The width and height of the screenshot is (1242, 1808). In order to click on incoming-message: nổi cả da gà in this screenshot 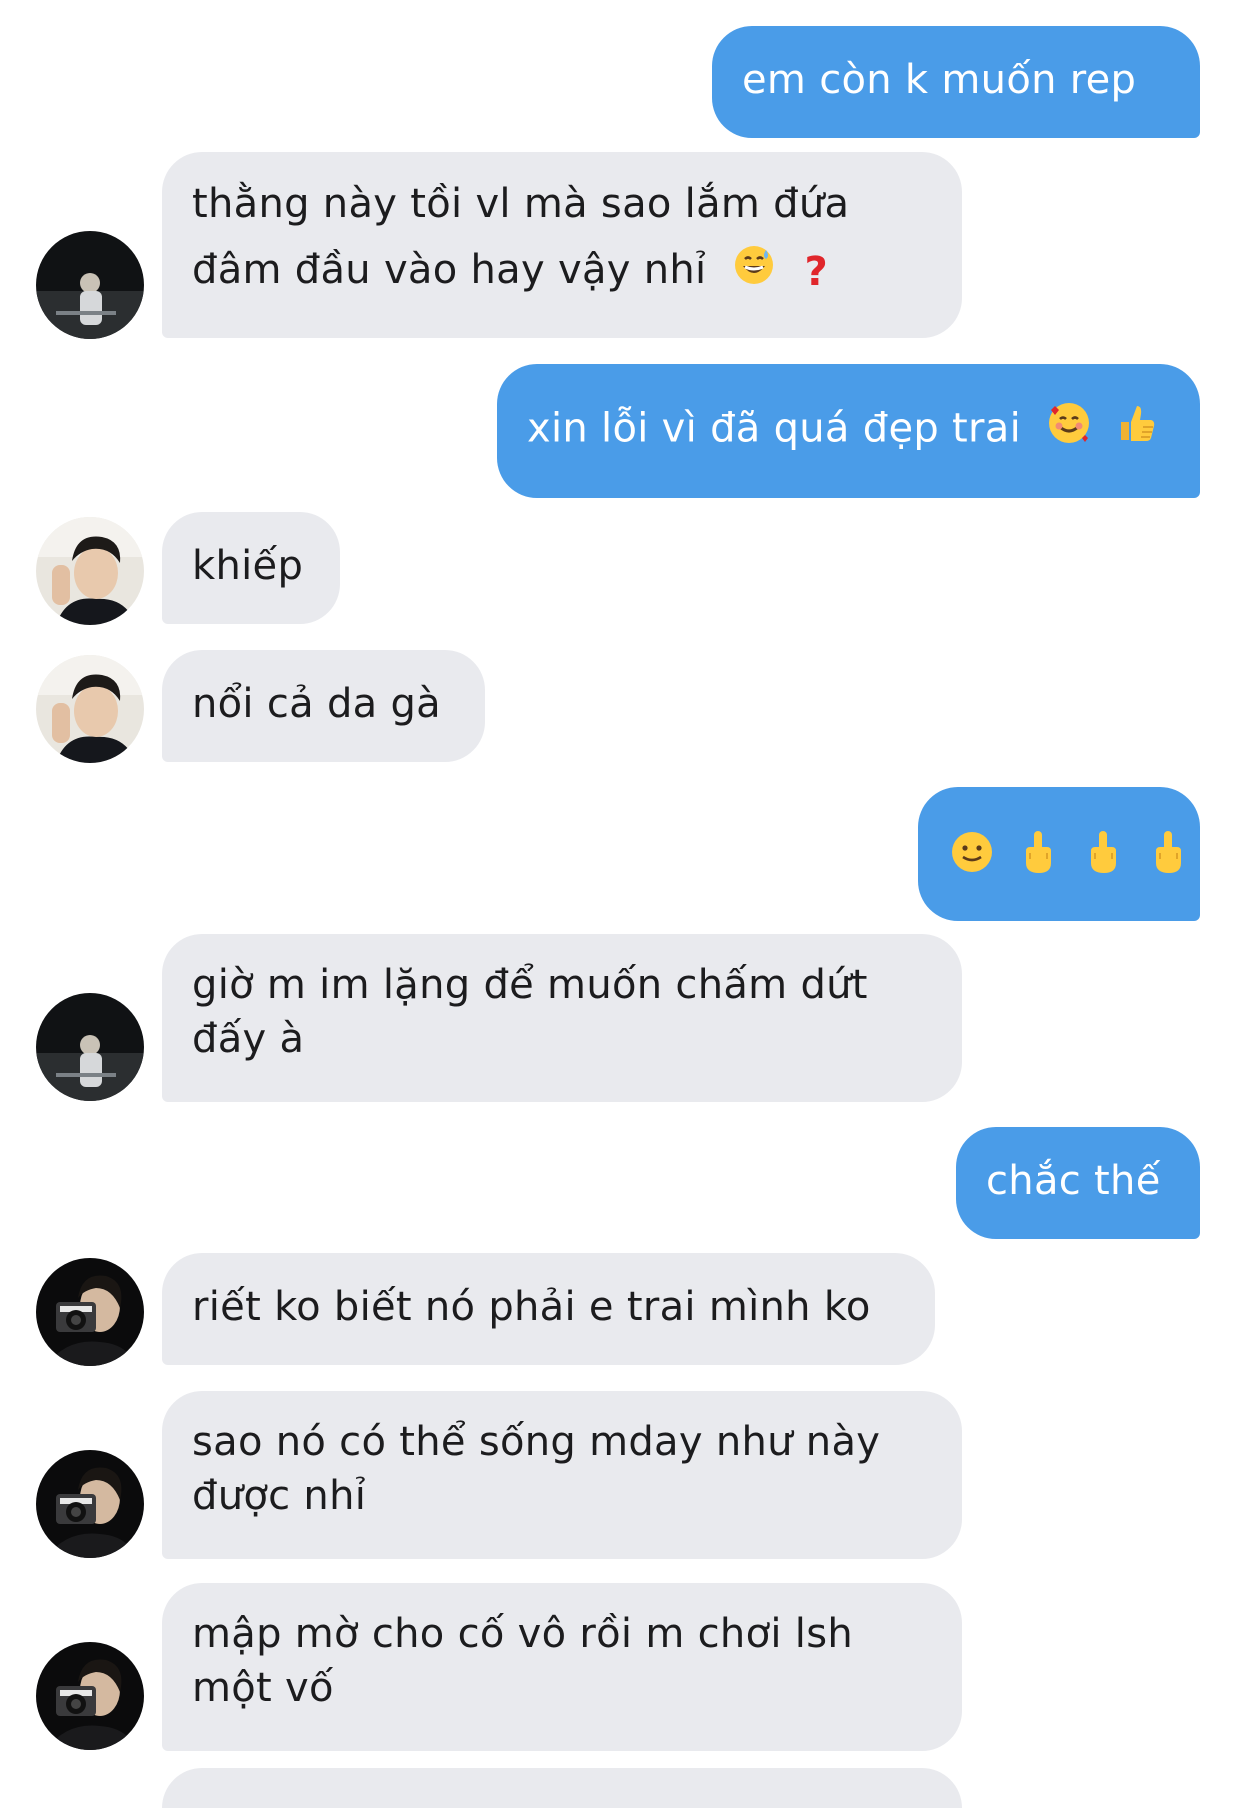, I will do `click(323, 706)`.